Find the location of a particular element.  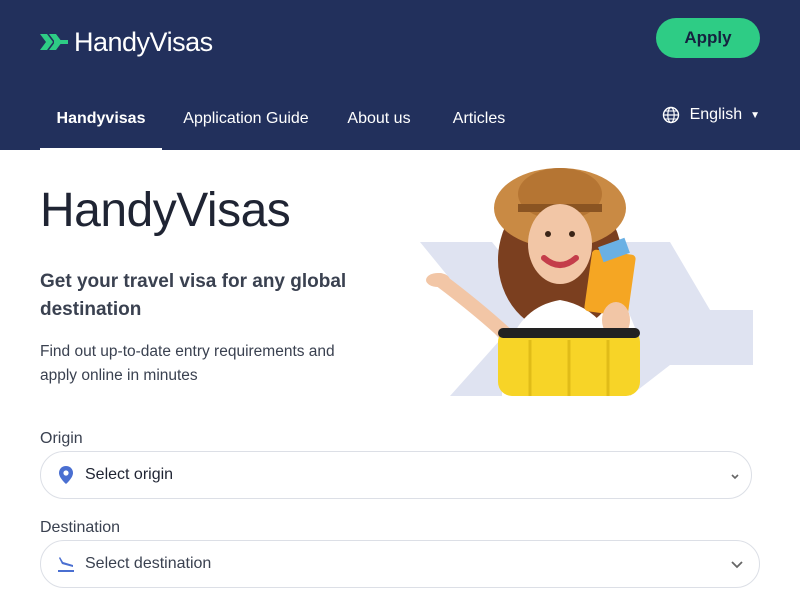

logo: HandyVisas is located at coordinates (126, 42).